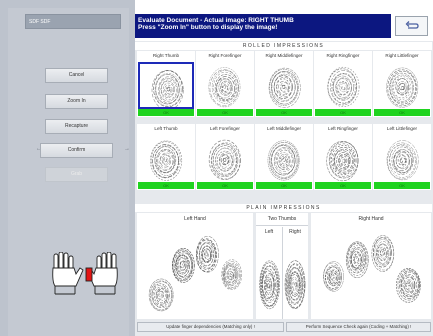 This screenshot has height=336, width=433. I want to click on finger-label: Left Littlefinger, so click(402, 128).